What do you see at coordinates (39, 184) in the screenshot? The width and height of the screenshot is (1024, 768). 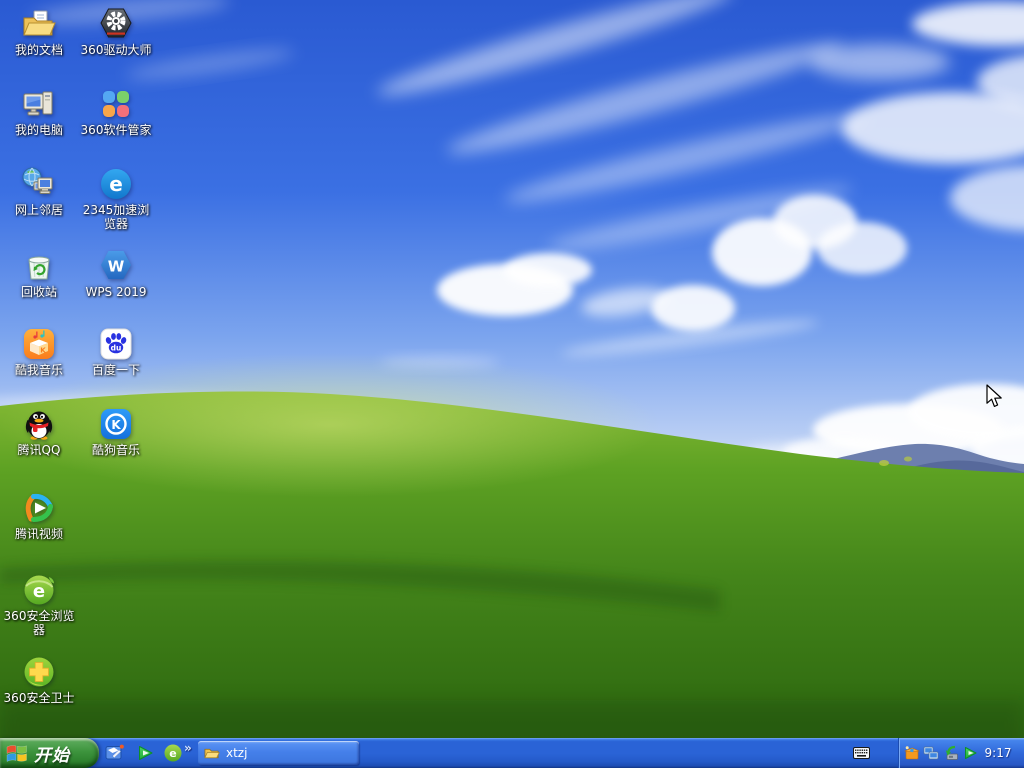 I see `network-places-icon` at bounding box center [39, 184].